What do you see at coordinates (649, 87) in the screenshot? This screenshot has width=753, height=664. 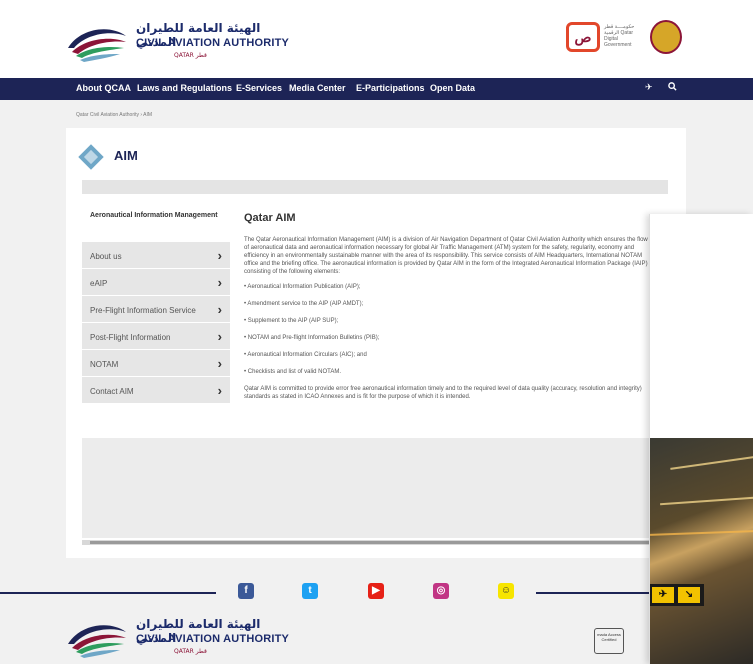 I see `plane-icon: ✈` at bounding box center [649, 87].